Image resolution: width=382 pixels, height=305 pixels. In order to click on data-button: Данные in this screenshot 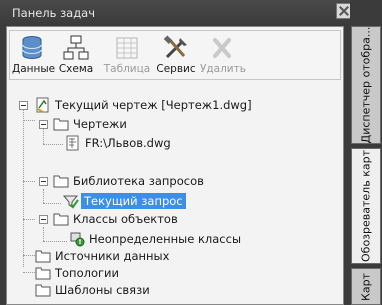, I will do `click(34, 55)`.